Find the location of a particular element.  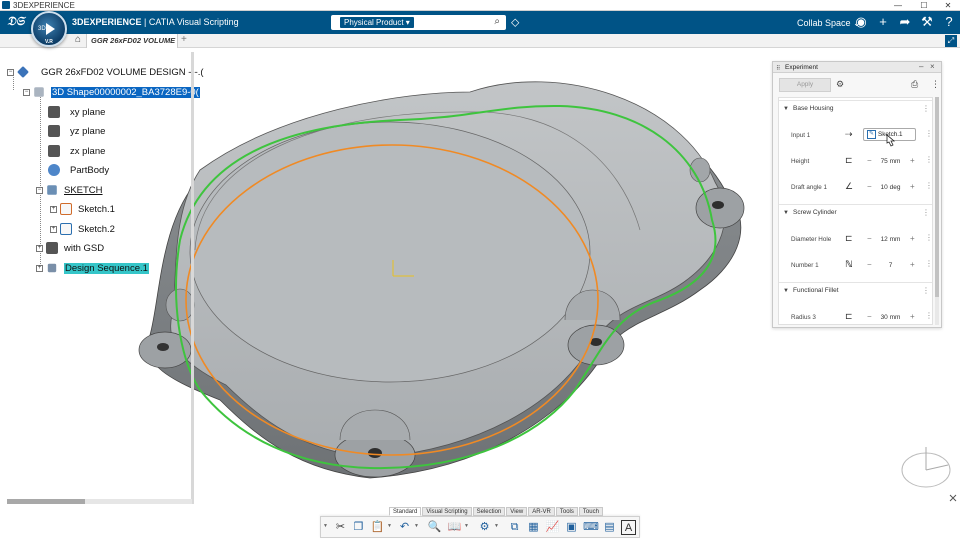

screen-icon: ▣ is located at coordinates (571, 527).